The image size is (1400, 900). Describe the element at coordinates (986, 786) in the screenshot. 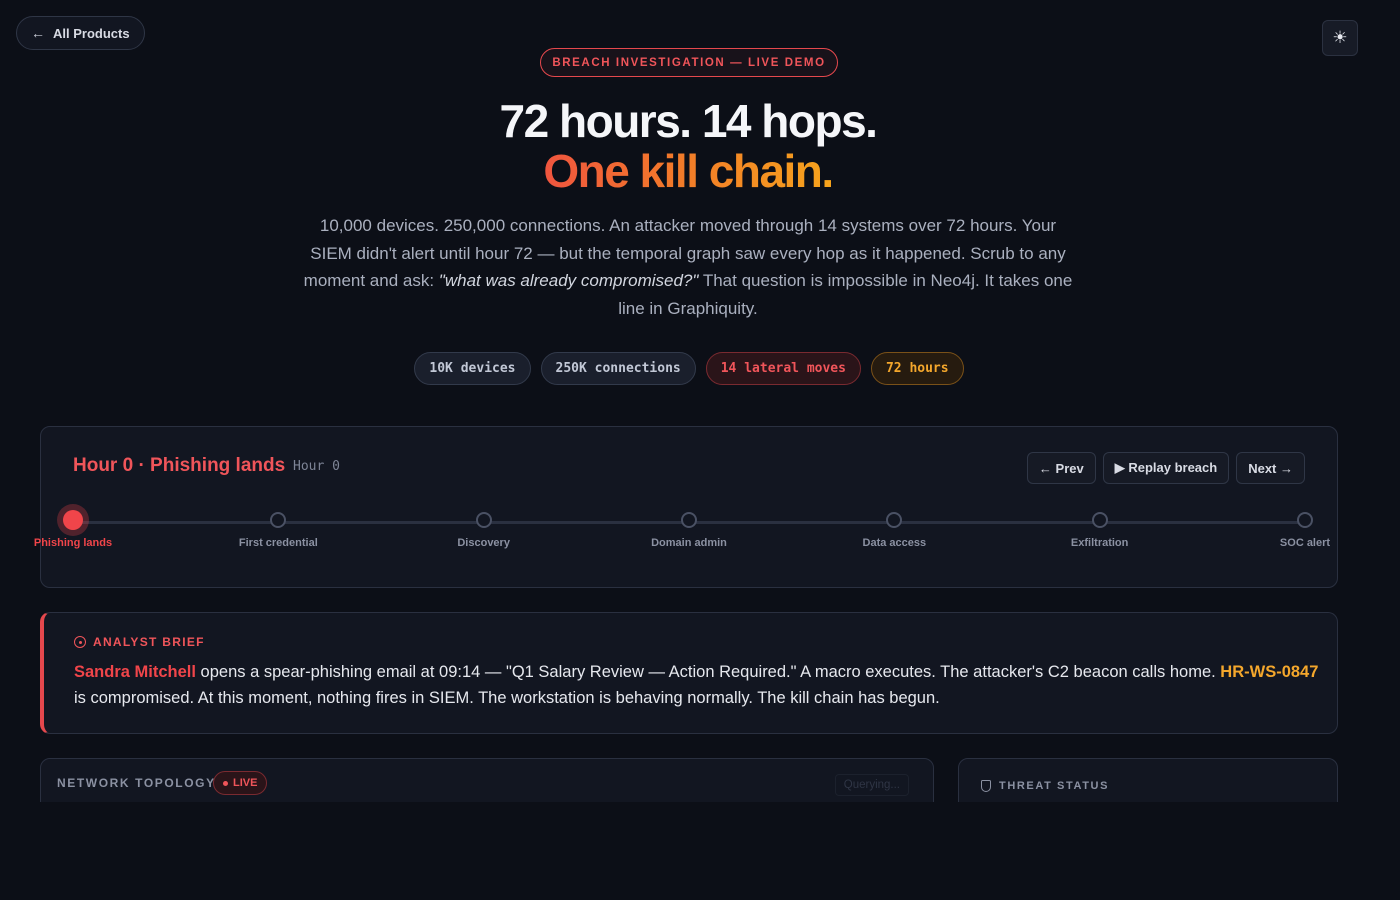

I see `shield-icon` at that location.